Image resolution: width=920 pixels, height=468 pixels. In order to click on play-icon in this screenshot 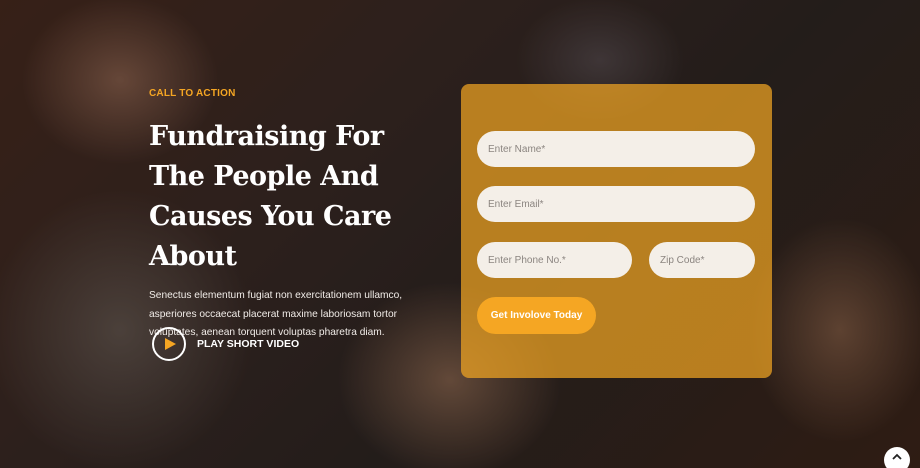, I will do `click(169, 344)`.